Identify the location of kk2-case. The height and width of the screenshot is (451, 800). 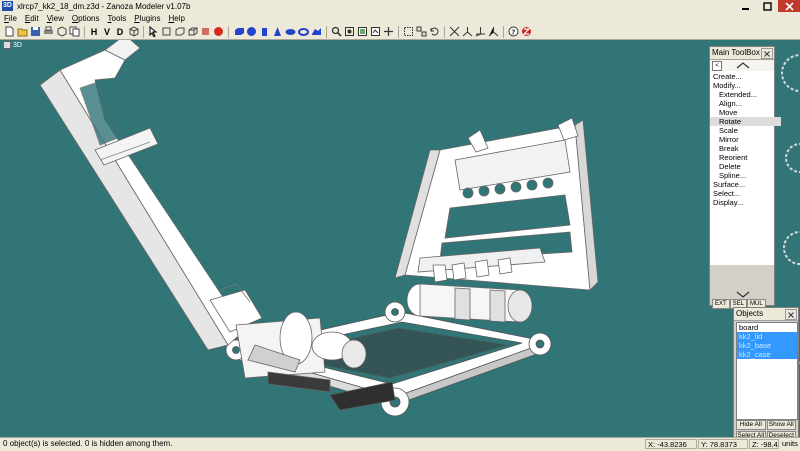
(496, 204).